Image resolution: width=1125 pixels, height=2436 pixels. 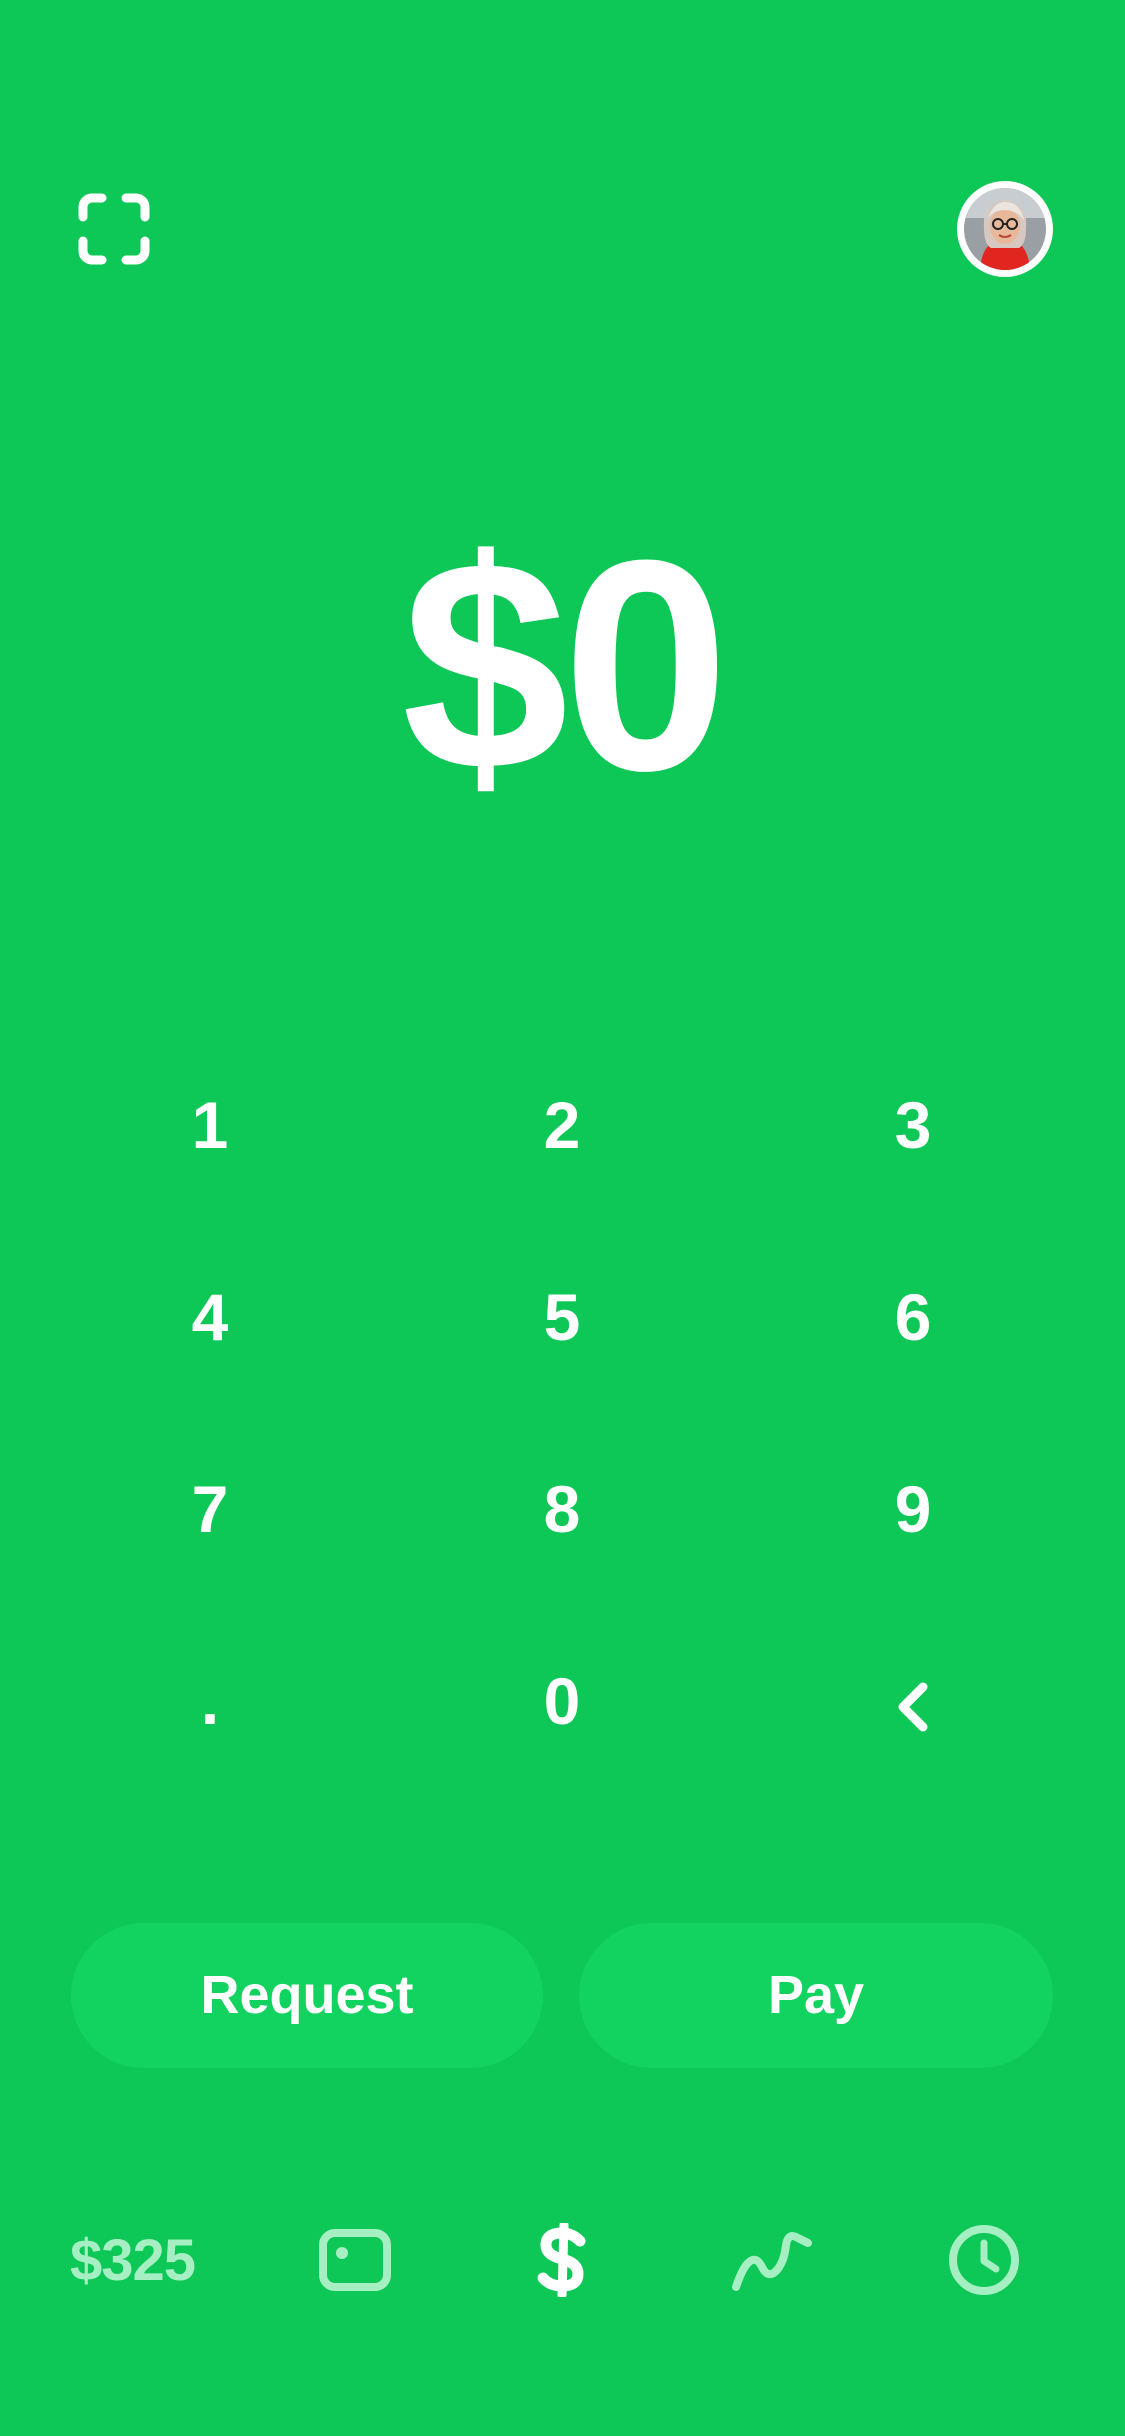 I want to click on key-7: 7, so click(x=210, y=1509).